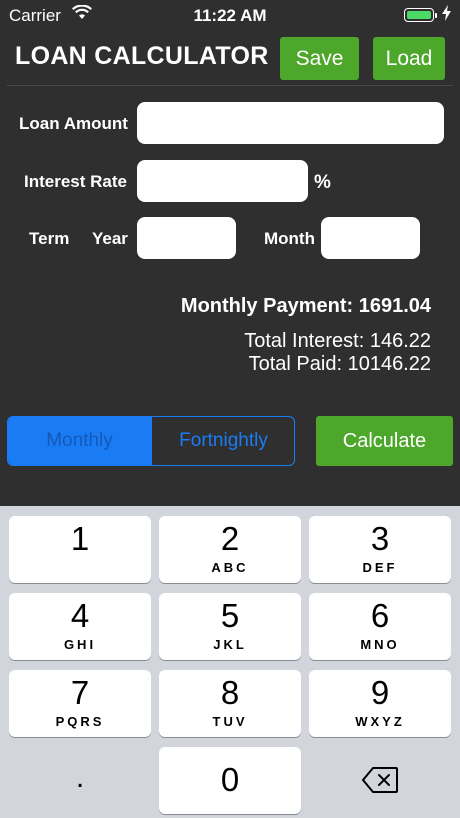 Image resolution: width=460 pixels, height=818 pixels. I want to click on key-9: 9 WXYZ, so click(380, 703).